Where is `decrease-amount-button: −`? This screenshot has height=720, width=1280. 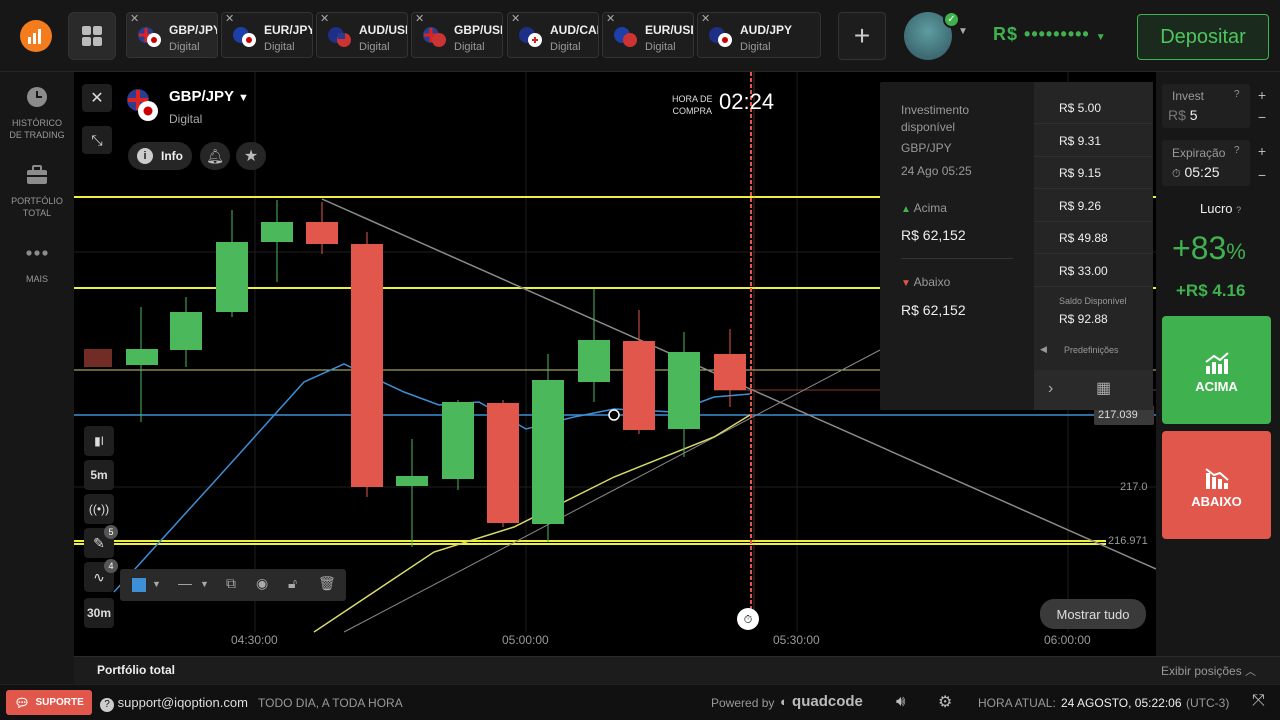
decrease-amount-button: − is located at coordinates (1262, 117).